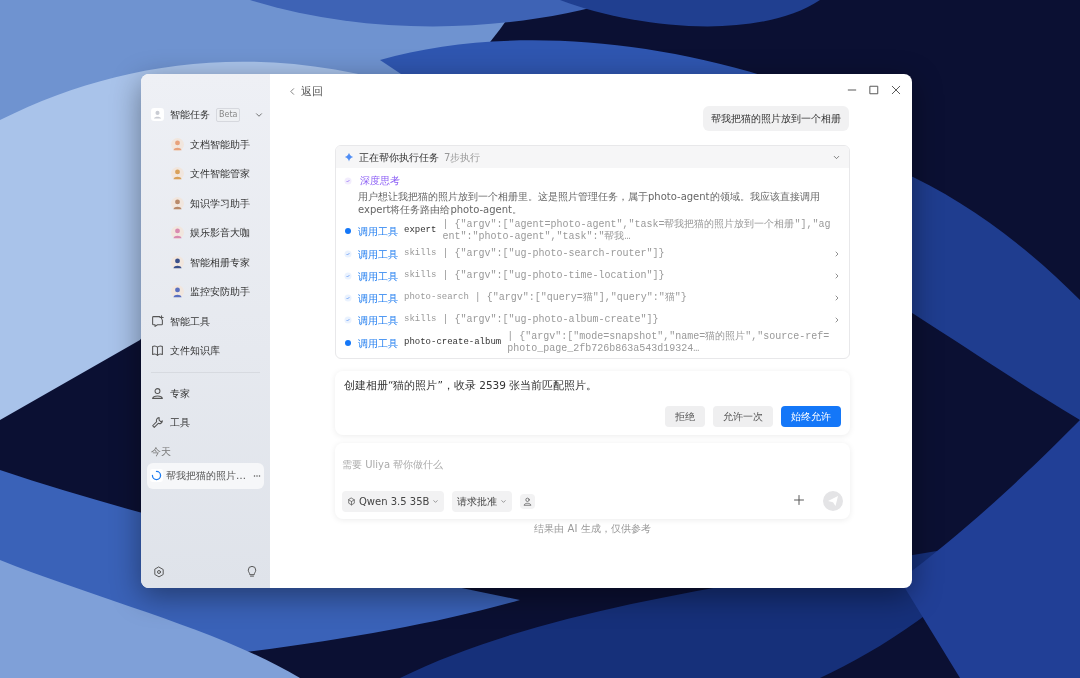  I want to click on sparkle-icon, so click(349, 157).